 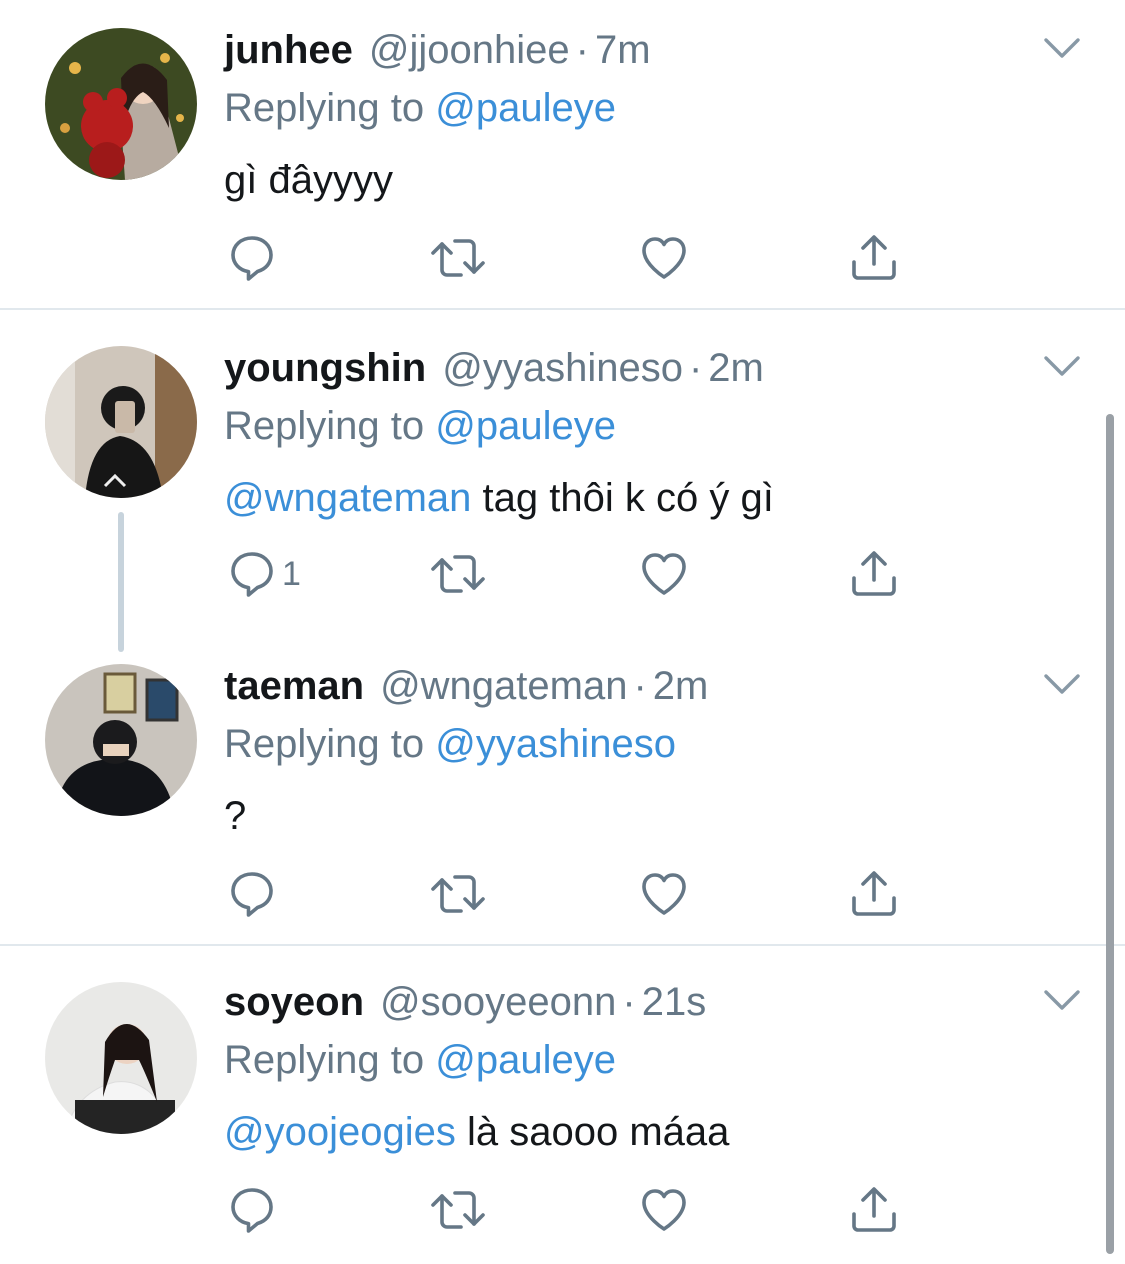 What do you see at coordinates (288, 50) in the screenshot?
I see `display-name: junhee` at bounding box center [288, 50].